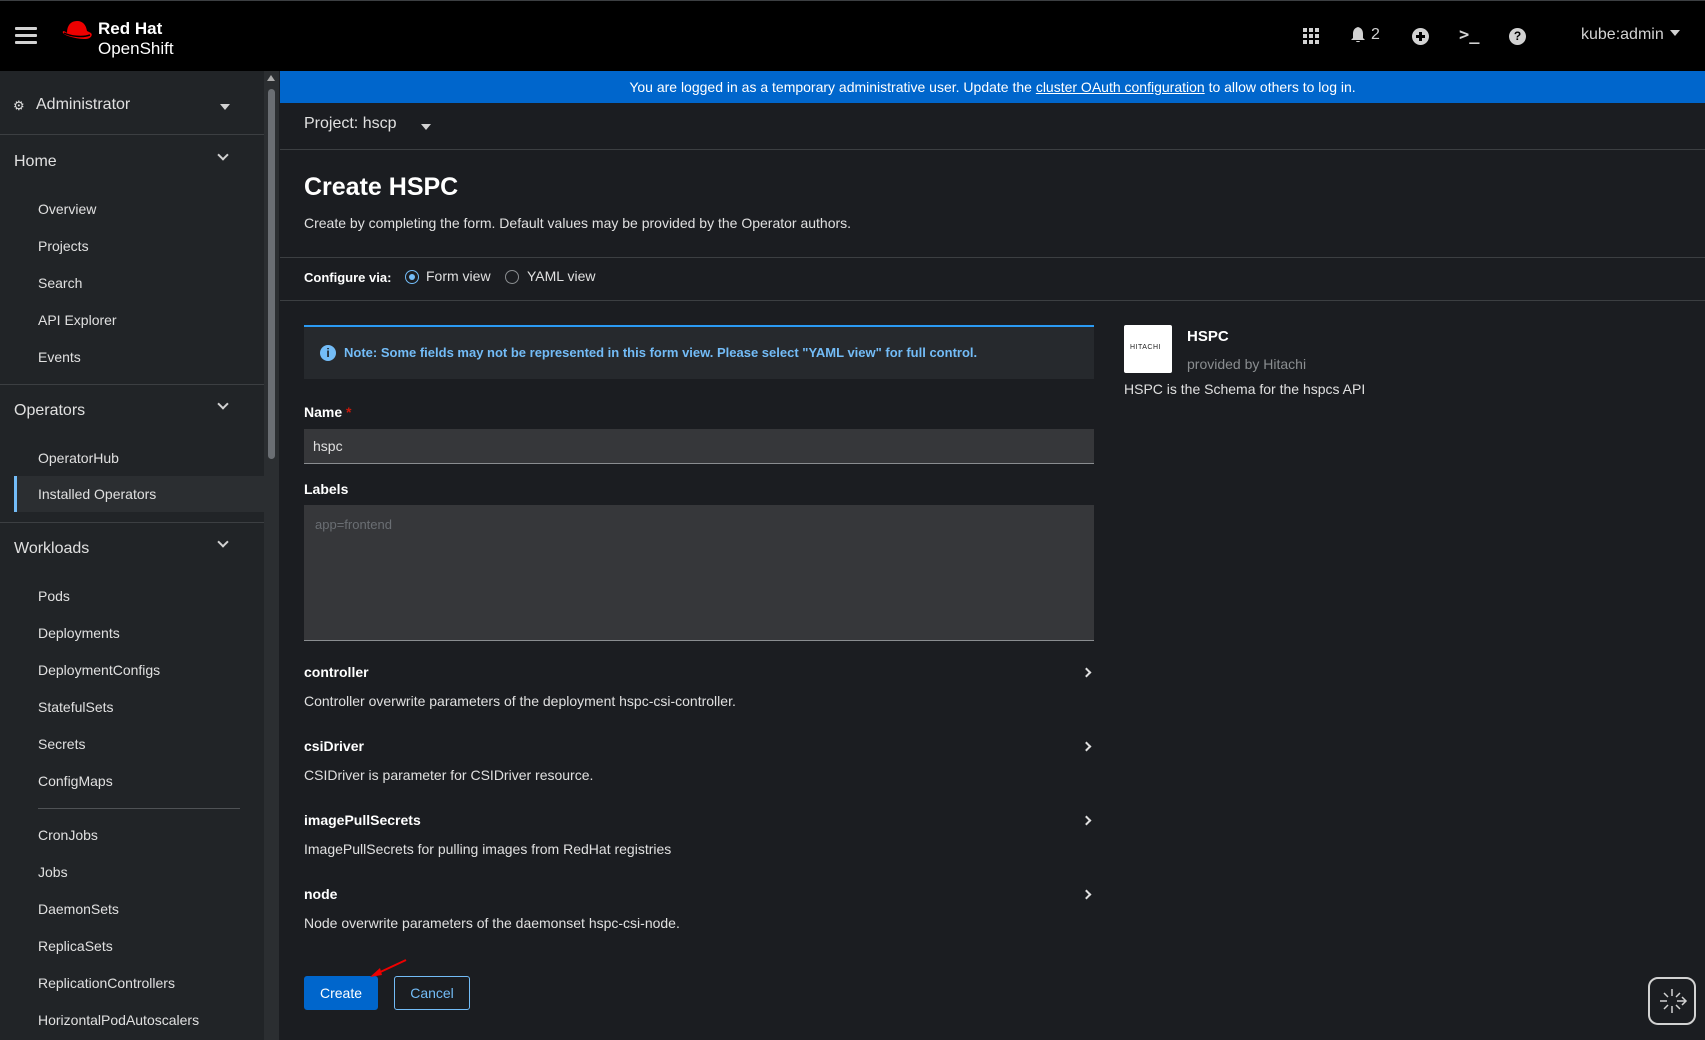 Image resolution: width=1705 pixels, height=1040 pixels. I want to click on help-icon: ?, so click(1517, 36).